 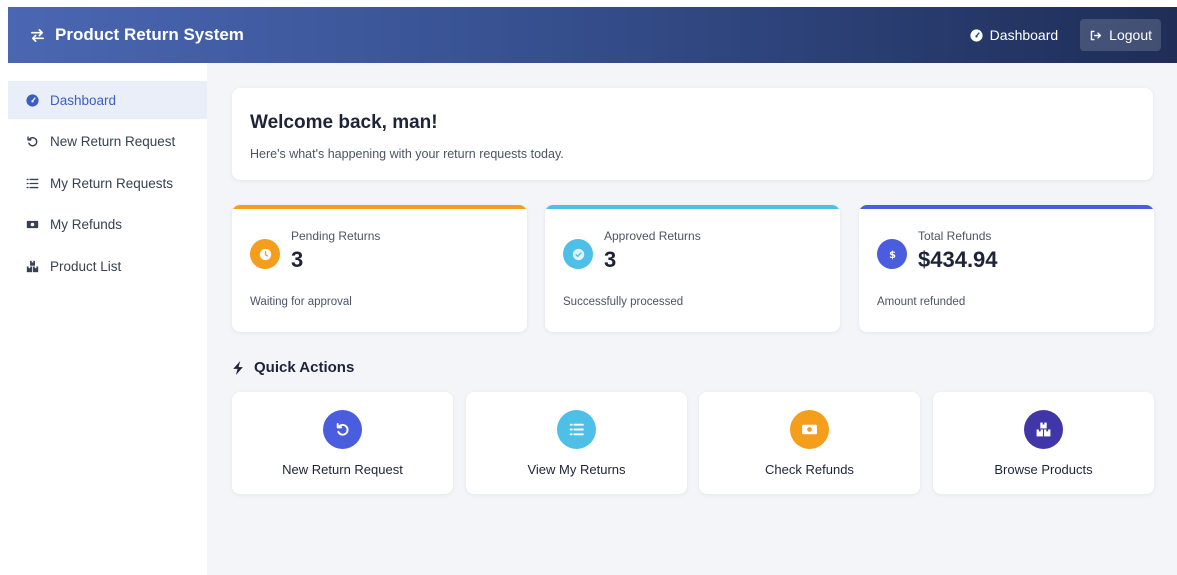 I want to click on bolt-icon, so click(x=238, y=367).